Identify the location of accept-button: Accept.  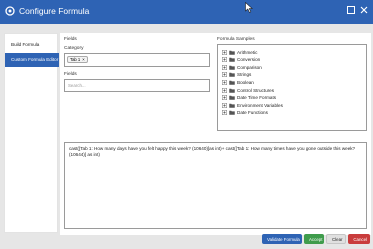
(314, 239).